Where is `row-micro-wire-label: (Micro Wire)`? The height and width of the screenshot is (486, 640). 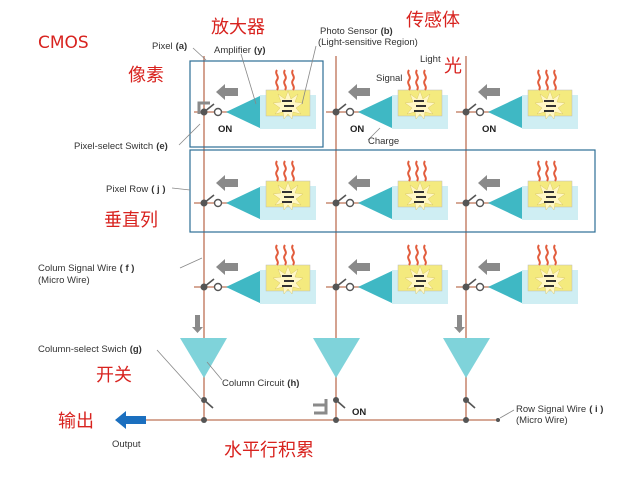 row-micro-wire-label: (Micro Wire) is located at coordinates (542, 420).